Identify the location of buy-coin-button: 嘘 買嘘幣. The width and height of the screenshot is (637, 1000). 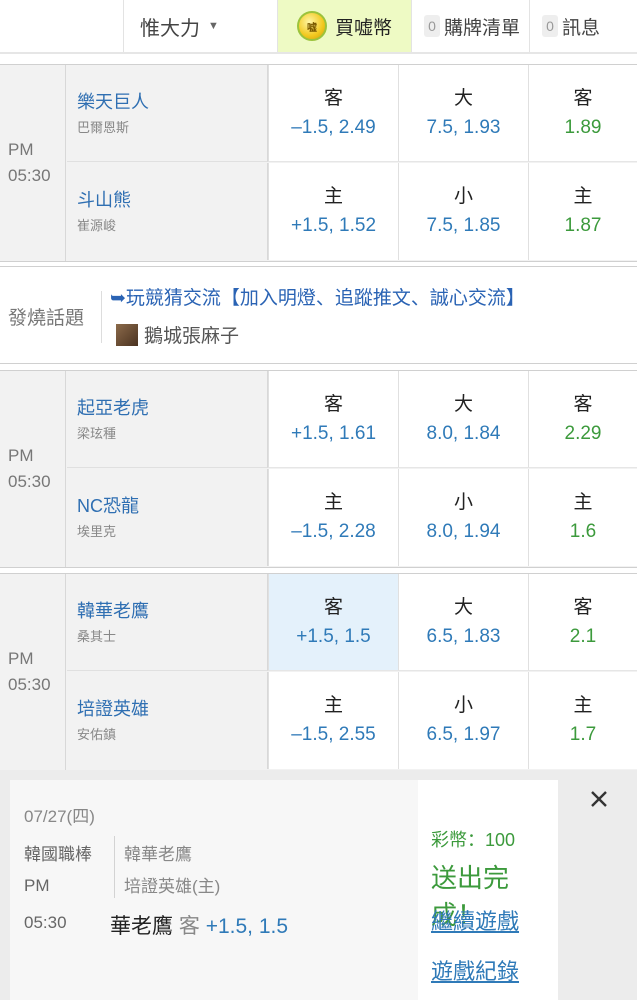
(345, 26).